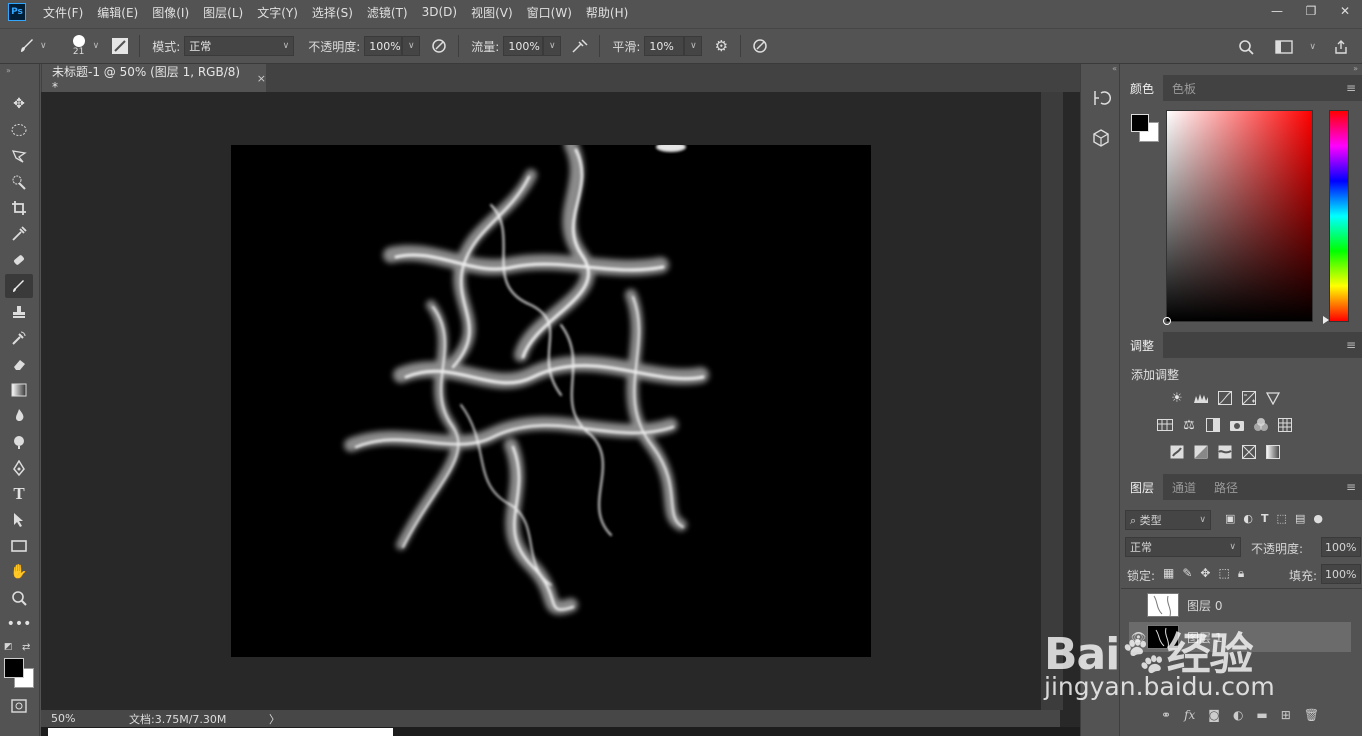 The width and height of the screenshot is (1362, 736). Describe the element at coordinates (1261, 425) in the screenshot. I see `channel-mixer-icon` at that location.